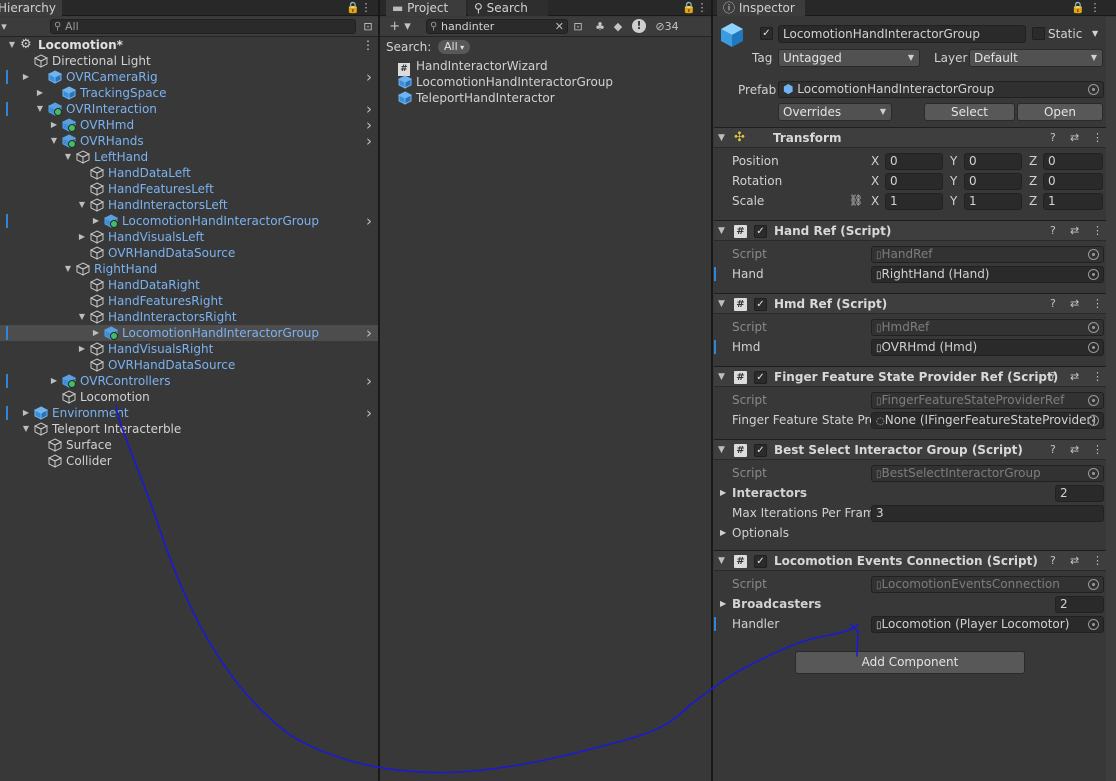 The image size is (1116, 781). I want to click on rotation-y-field: 0, so click(993, 181).